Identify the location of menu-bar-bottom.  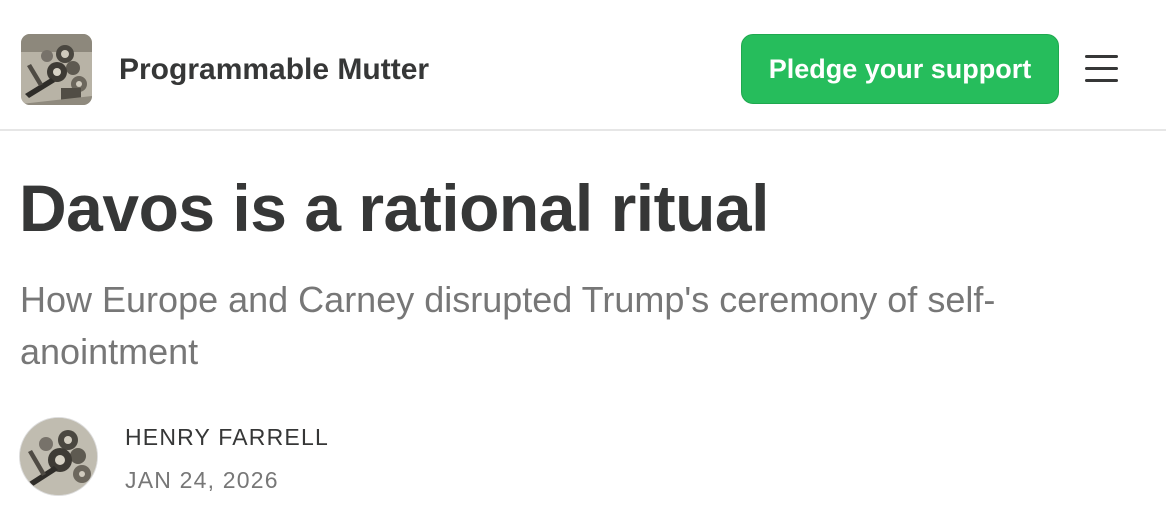
(1101, 80).